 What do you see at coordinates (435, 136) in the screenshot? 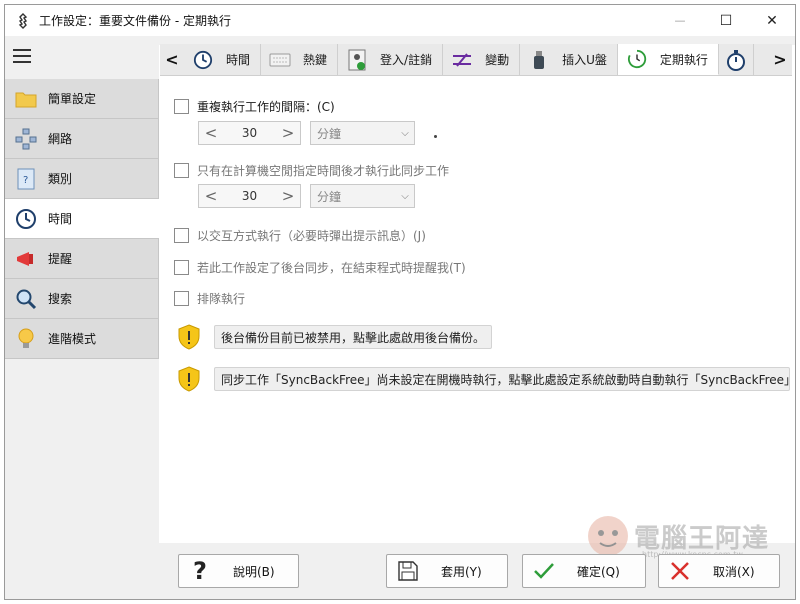
I see `trailing-dot` at bounding box center [435, 136].